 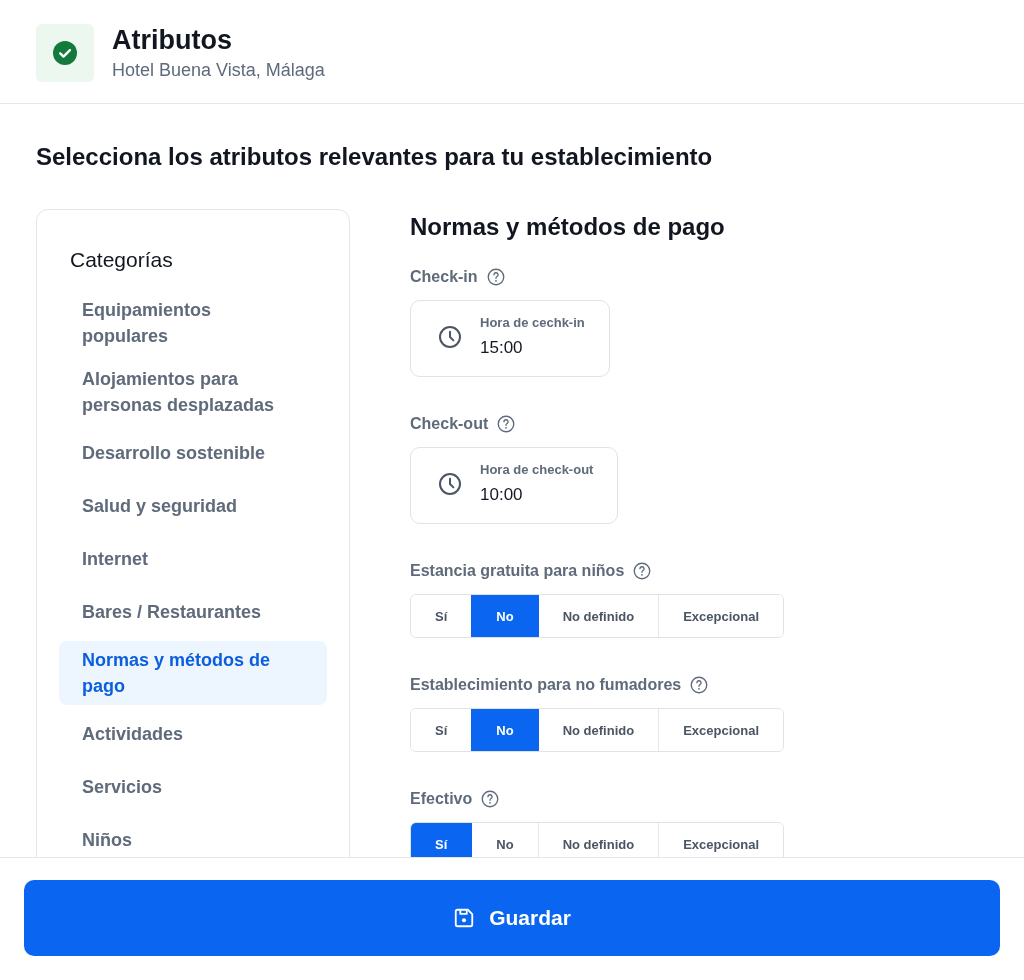 What do you see at coordinates (193, 734) in the screenshot?
I see `category-item: Actividades` at bounding box center [193, 734].